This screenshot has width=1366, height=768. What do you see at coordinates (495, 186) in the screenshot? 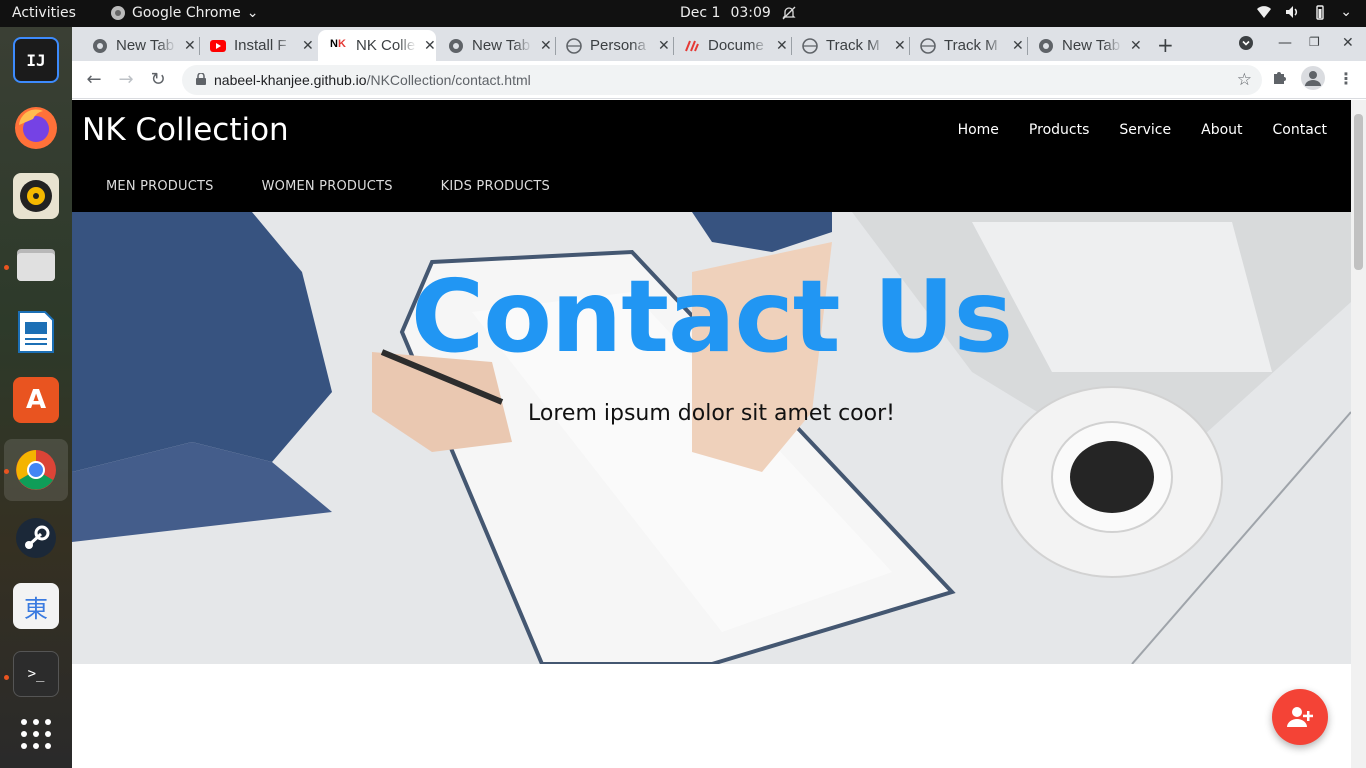
I see `subnav-kids-products: KIDS PRODUCTS` at bounding box center [495, 186].